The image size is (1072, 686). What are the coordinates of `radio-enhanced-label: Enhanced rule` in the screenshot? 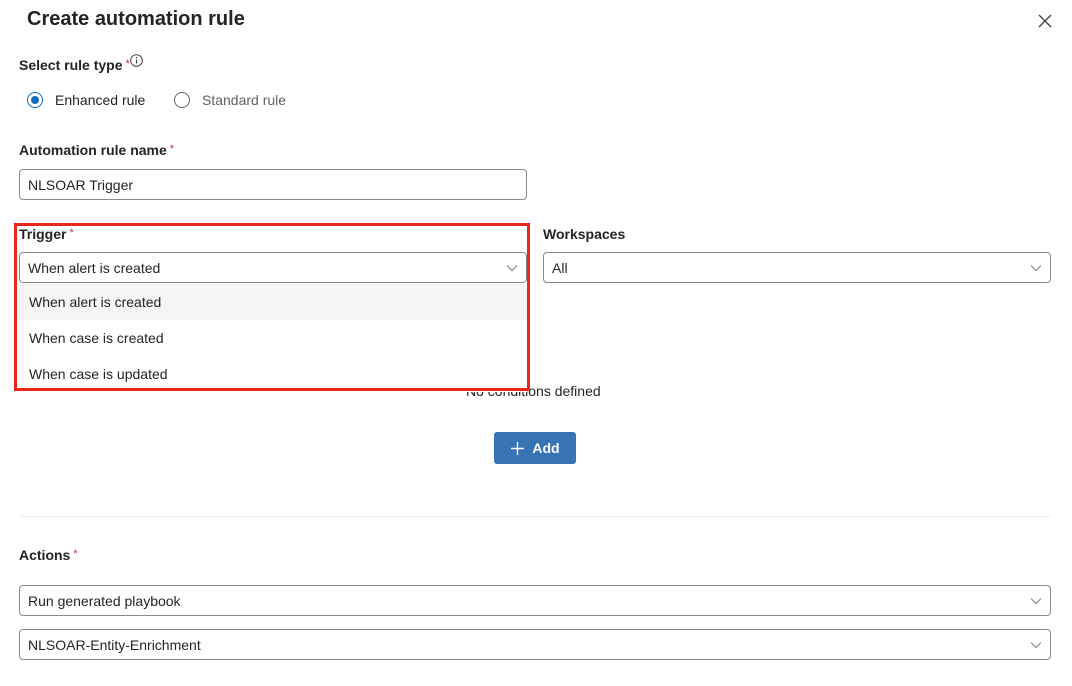 It's located at (100, 100).